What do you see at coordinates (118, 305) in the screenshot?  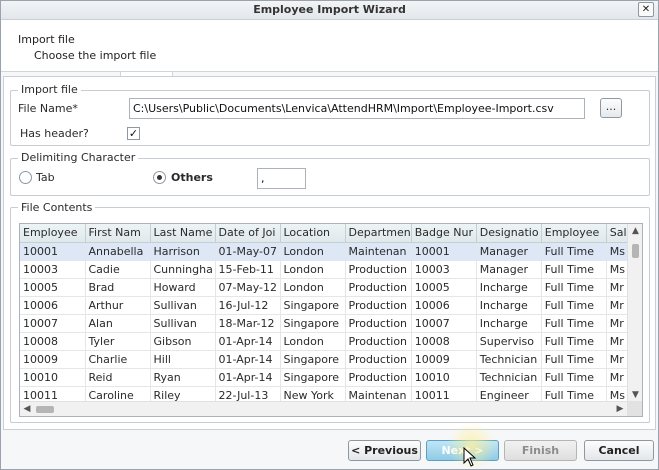 I see `table-cell: Arthur` at bounding box center [118, 305].